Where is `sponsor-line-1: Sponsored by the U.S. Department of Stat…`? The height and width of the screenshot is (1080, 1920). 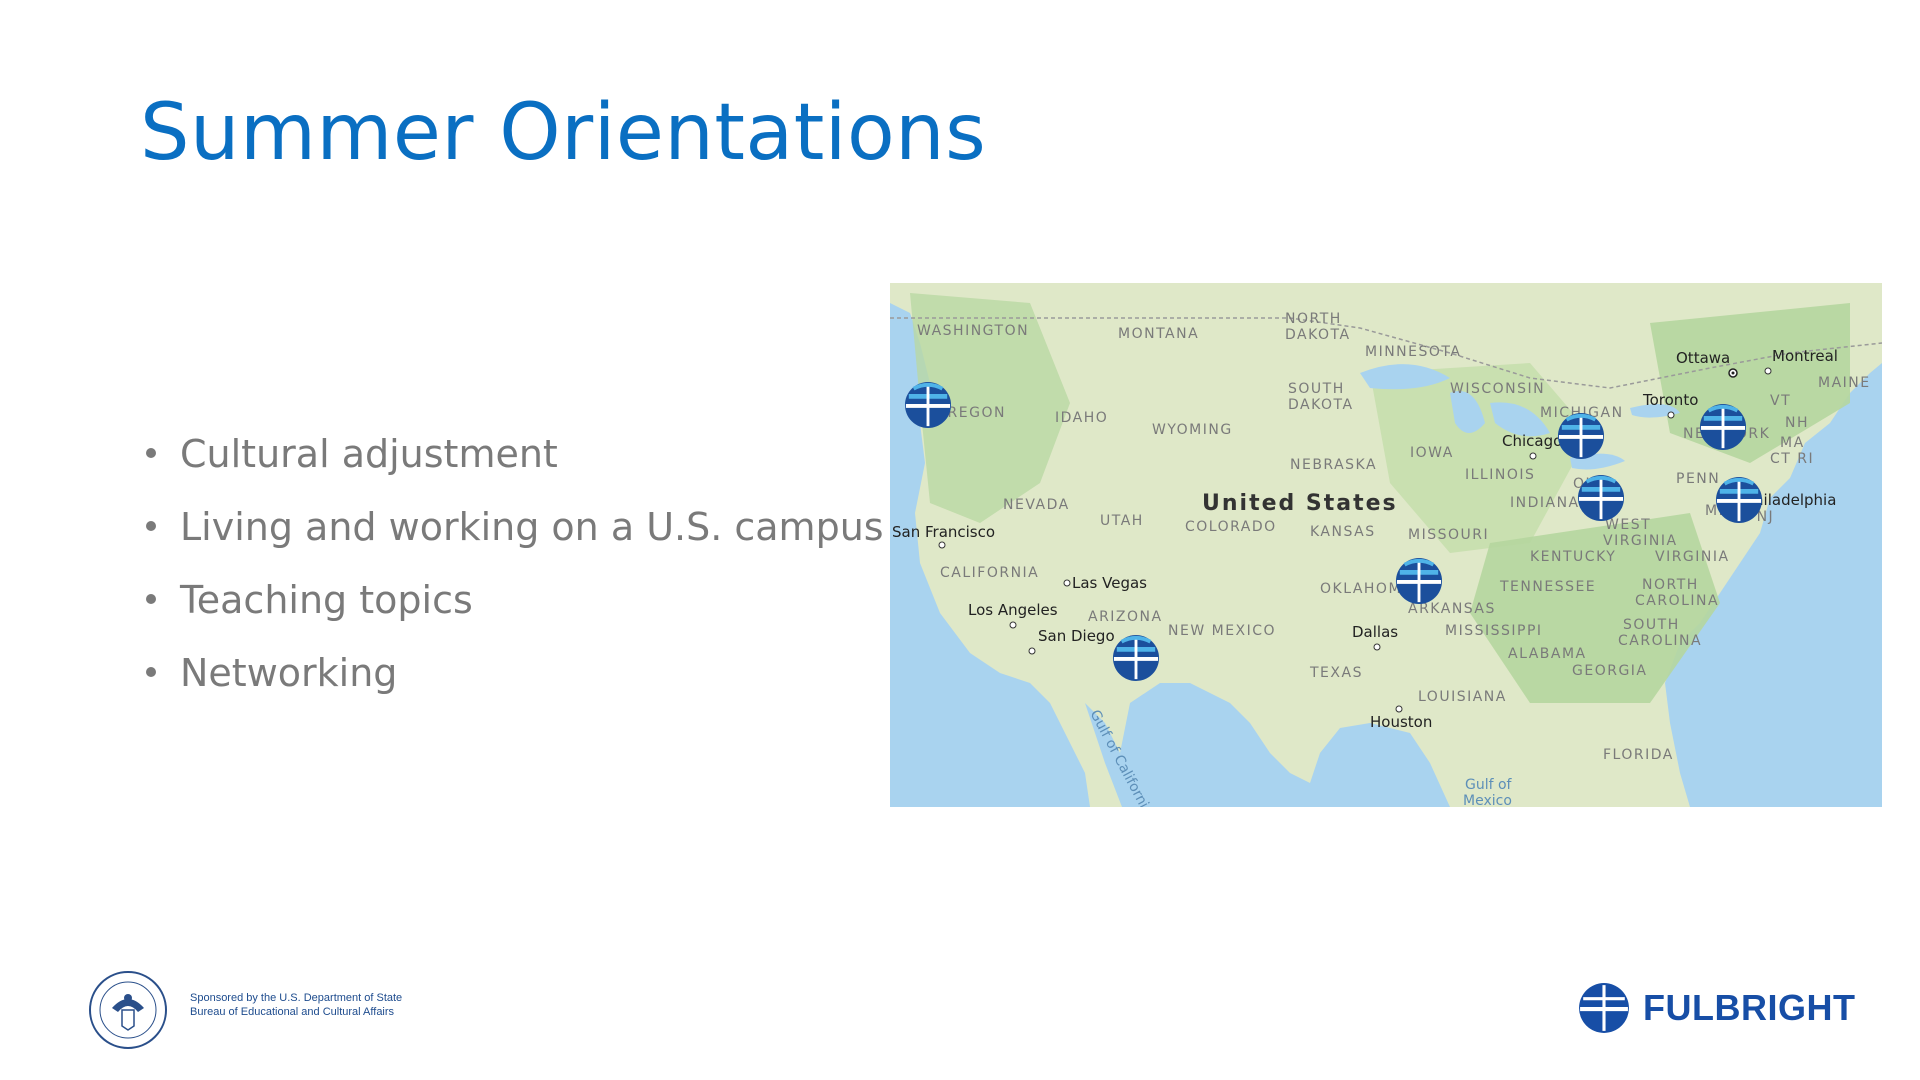
sponsor-line-1: Sponsored by the U.S. Department of Stat… is located at coordinates (296, 998).